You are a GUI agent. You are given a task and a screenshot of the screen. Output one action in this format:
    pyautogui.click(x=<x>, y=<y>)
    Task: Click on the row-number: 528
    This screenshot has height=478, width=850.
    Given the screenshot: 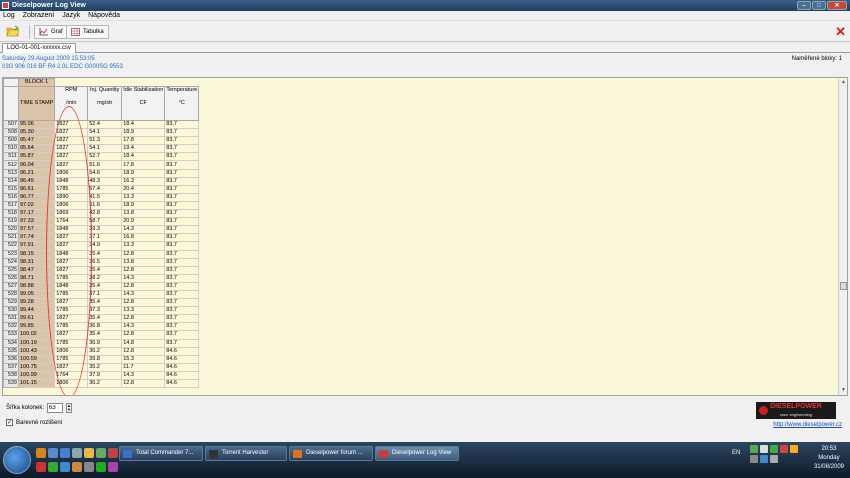 What is the action you would take?
    pyautogui.click(x=11, y=294)
    